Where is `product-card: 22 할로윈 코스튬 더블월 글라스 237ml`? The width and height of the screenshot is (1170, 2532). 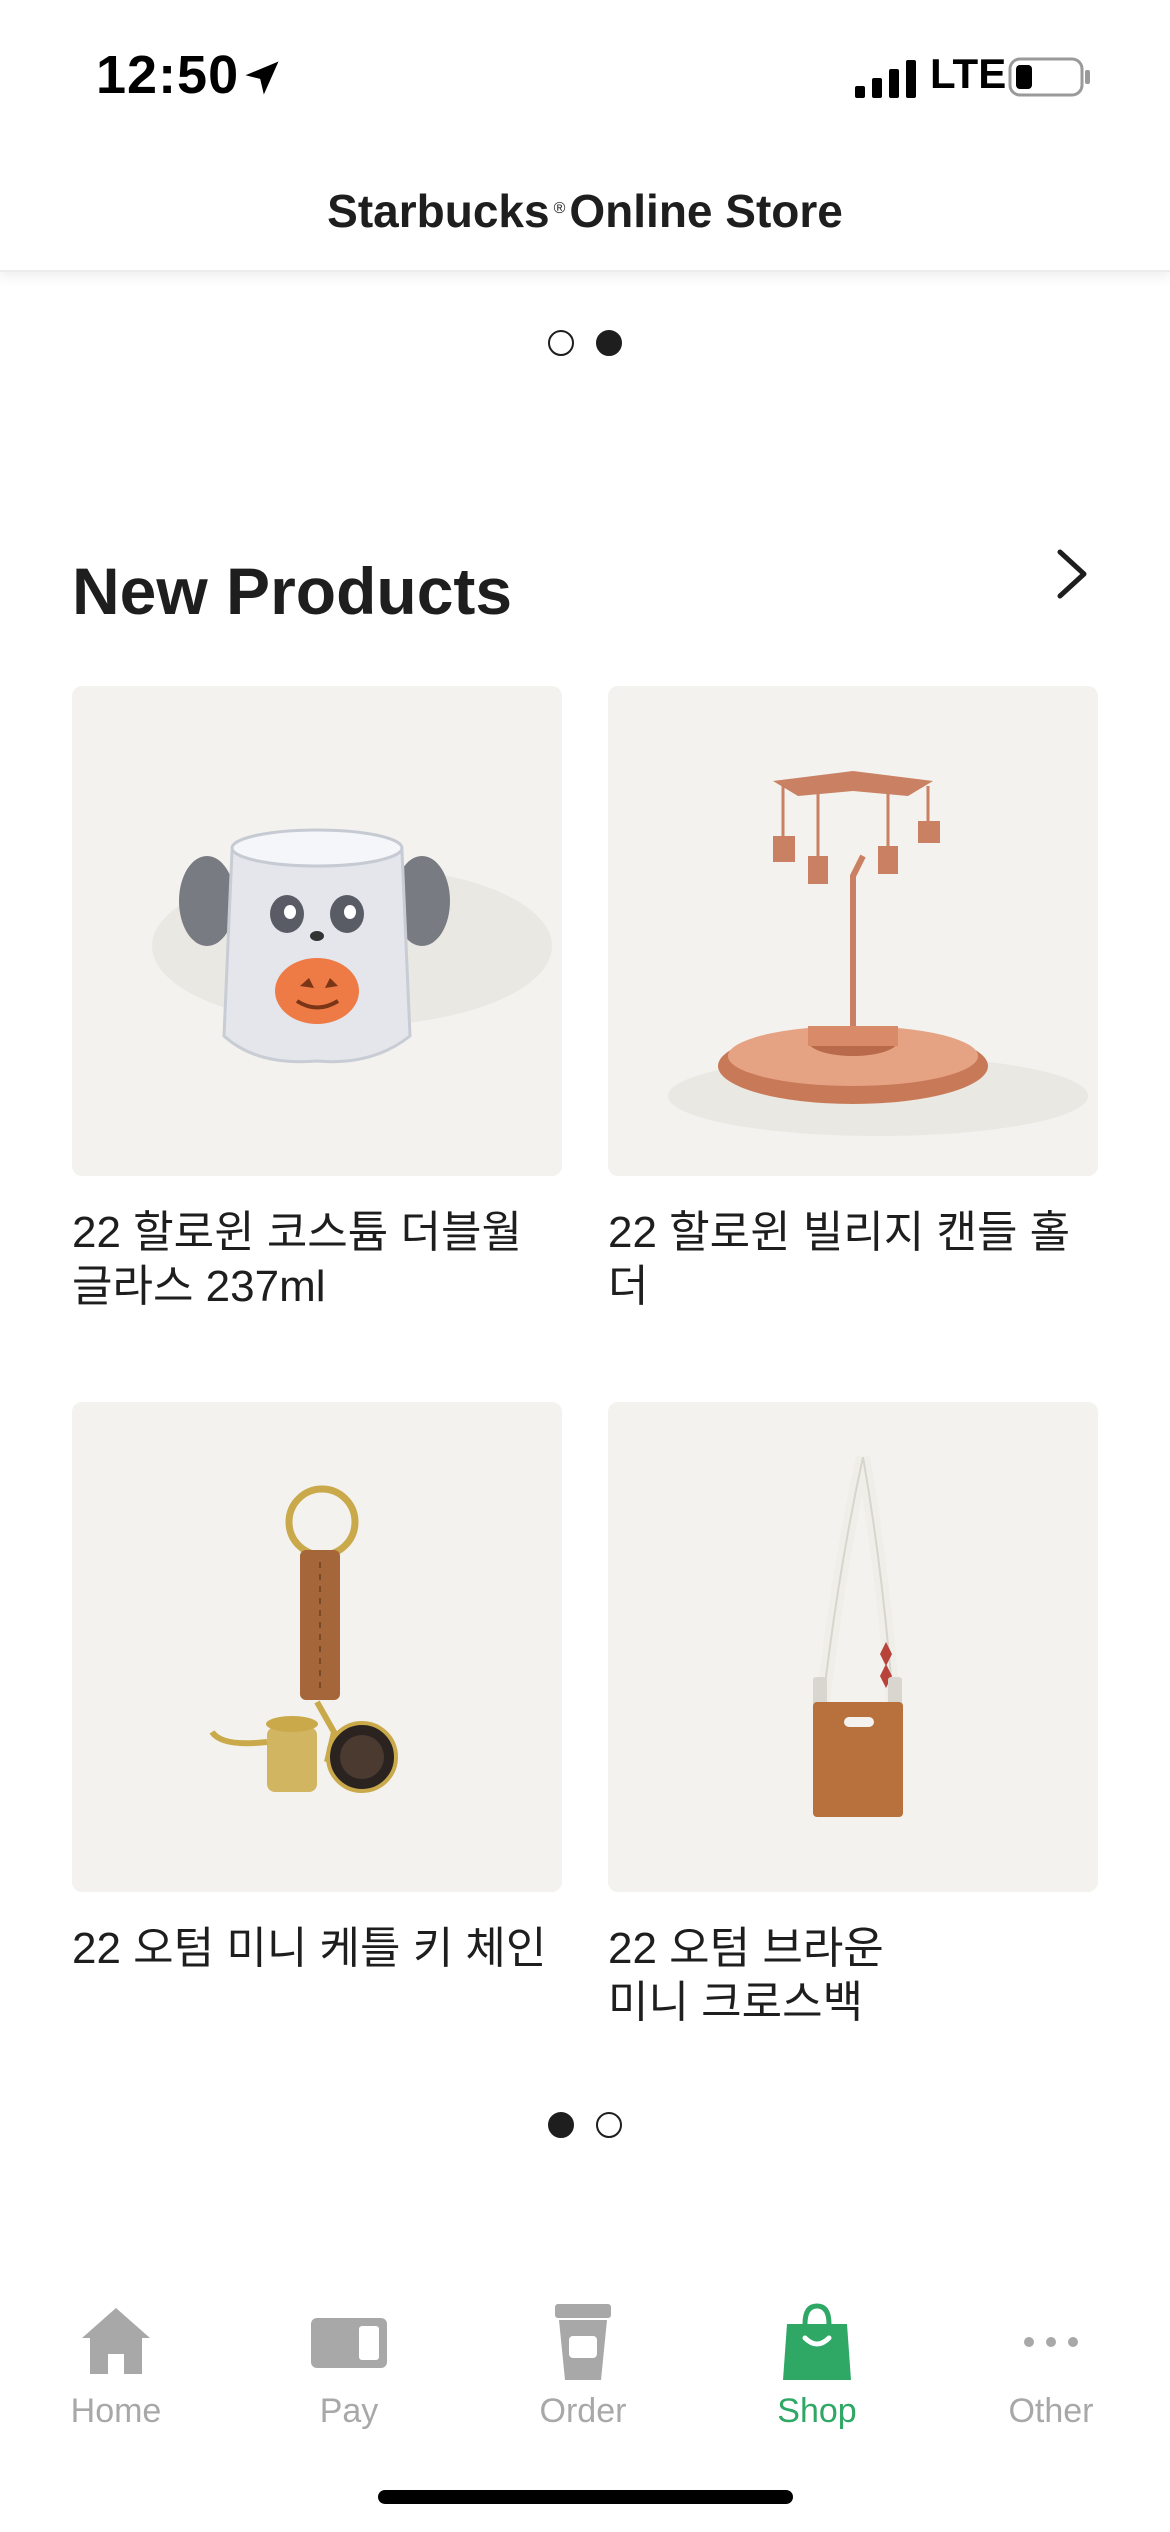 product-card: 22 할로윈 코스튬 더블월 글라스 237ml is located at coordinates (317, 1000).